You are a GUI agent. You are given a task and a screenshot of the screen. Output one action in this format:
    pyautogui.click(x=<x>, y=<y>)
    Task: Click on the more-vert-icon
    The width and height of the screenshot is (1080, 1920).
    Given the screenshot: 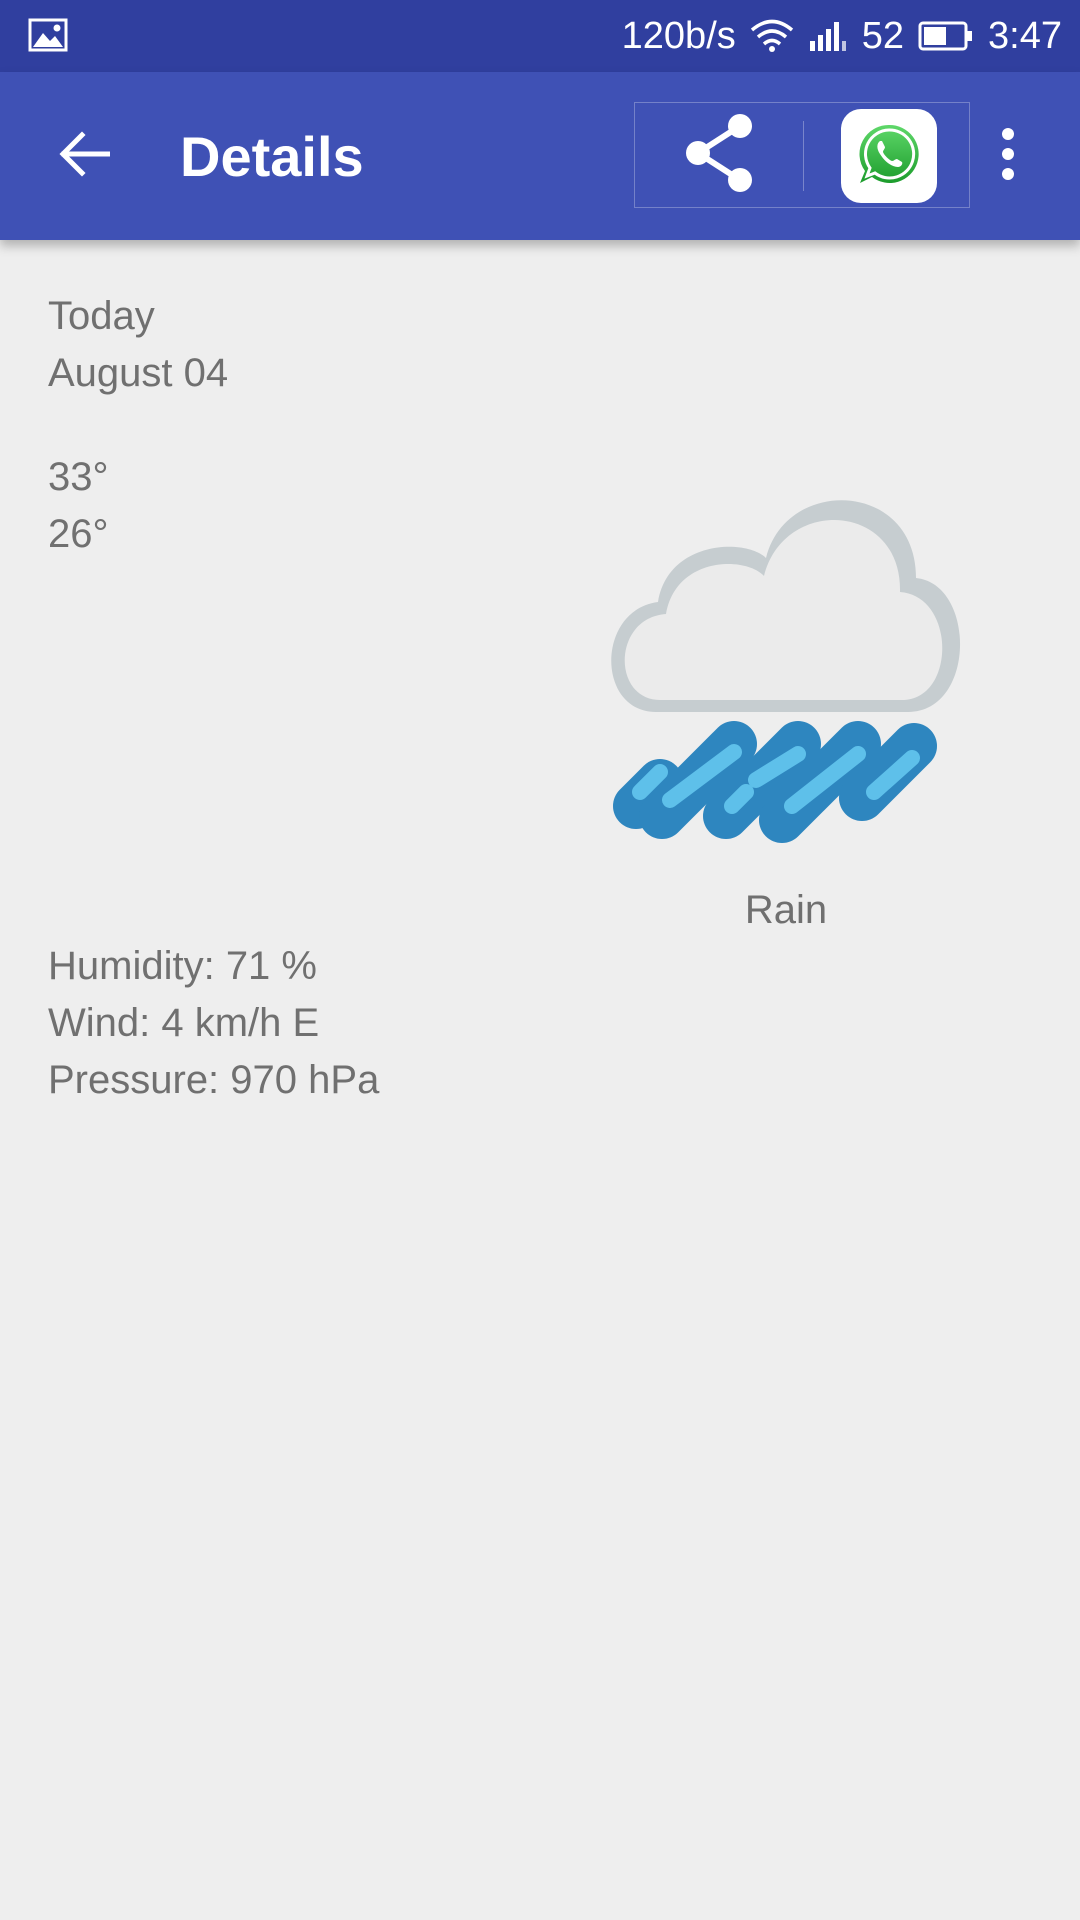 What is the action you would take?
    pyautogui.click(x=1008, y=156)
    